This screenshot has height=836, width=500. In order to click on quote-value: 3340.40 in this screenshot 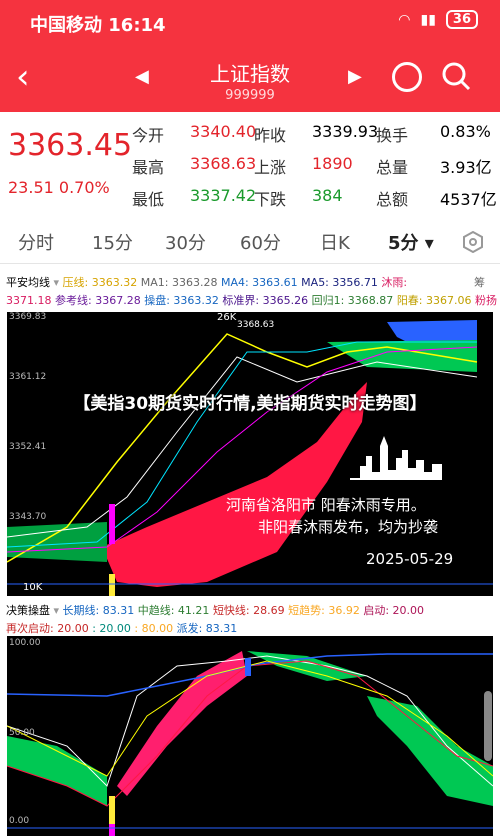, I will do `click(223, 131)`.